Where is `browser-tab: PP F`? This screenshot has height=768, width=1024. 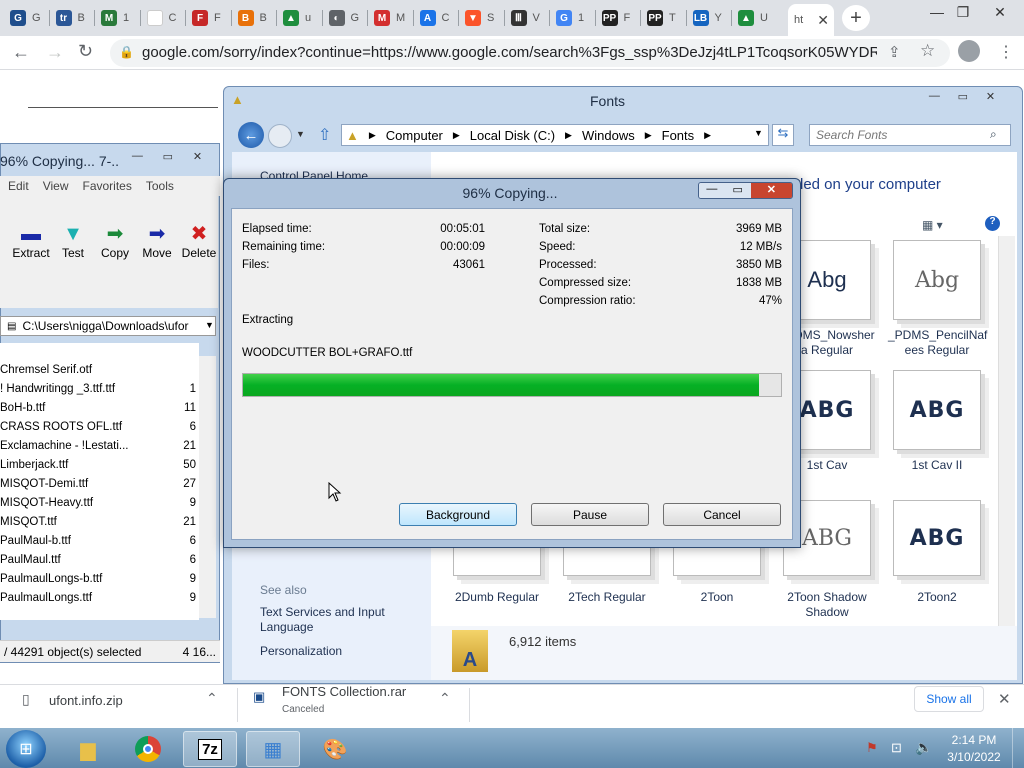
browser-tab: PP F is located at coordinates (618, 18).